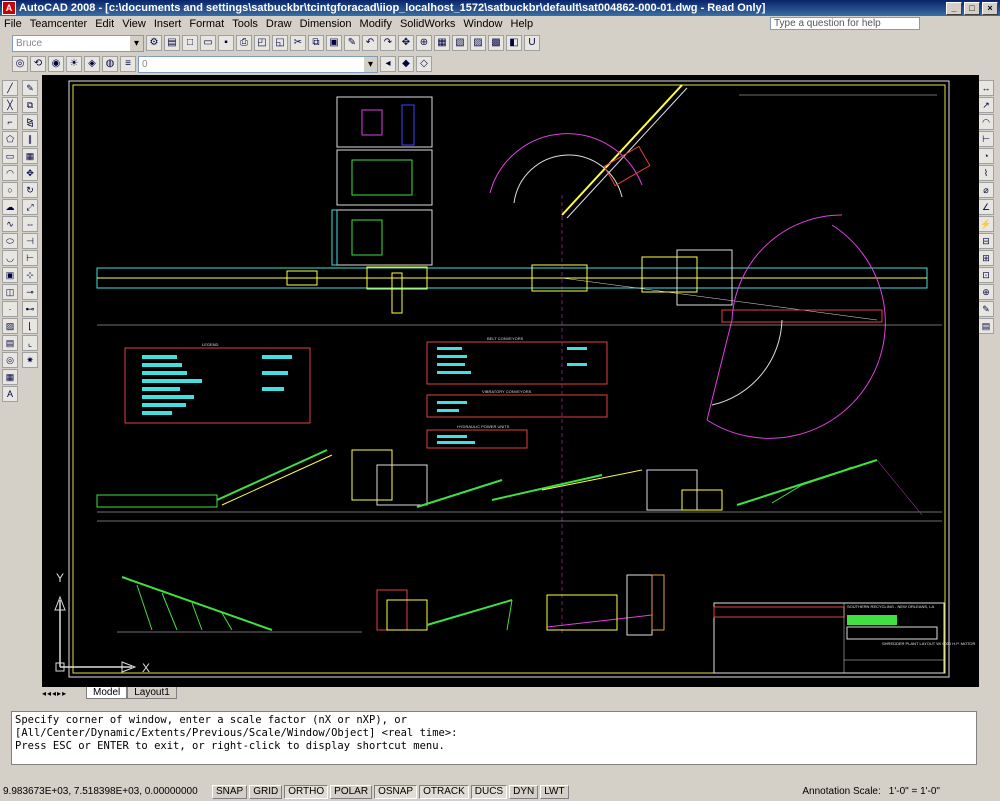  I want to click on explode-icon: ✷, so click(30, 360).